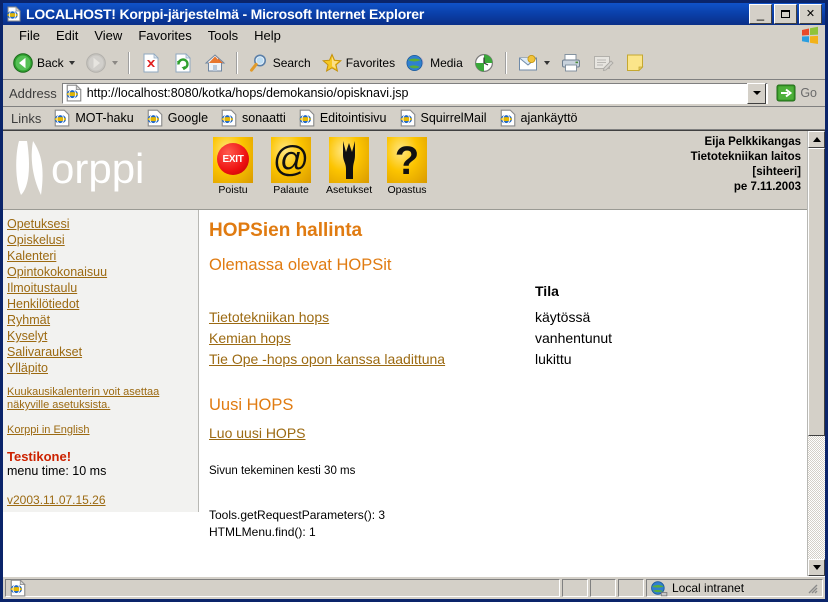 Image resolution: width=828 pixels, height=602 pixels. Describe the element at coordinates (67, 35) in the screenshot. I see `menu-edit: Edit` at that location.